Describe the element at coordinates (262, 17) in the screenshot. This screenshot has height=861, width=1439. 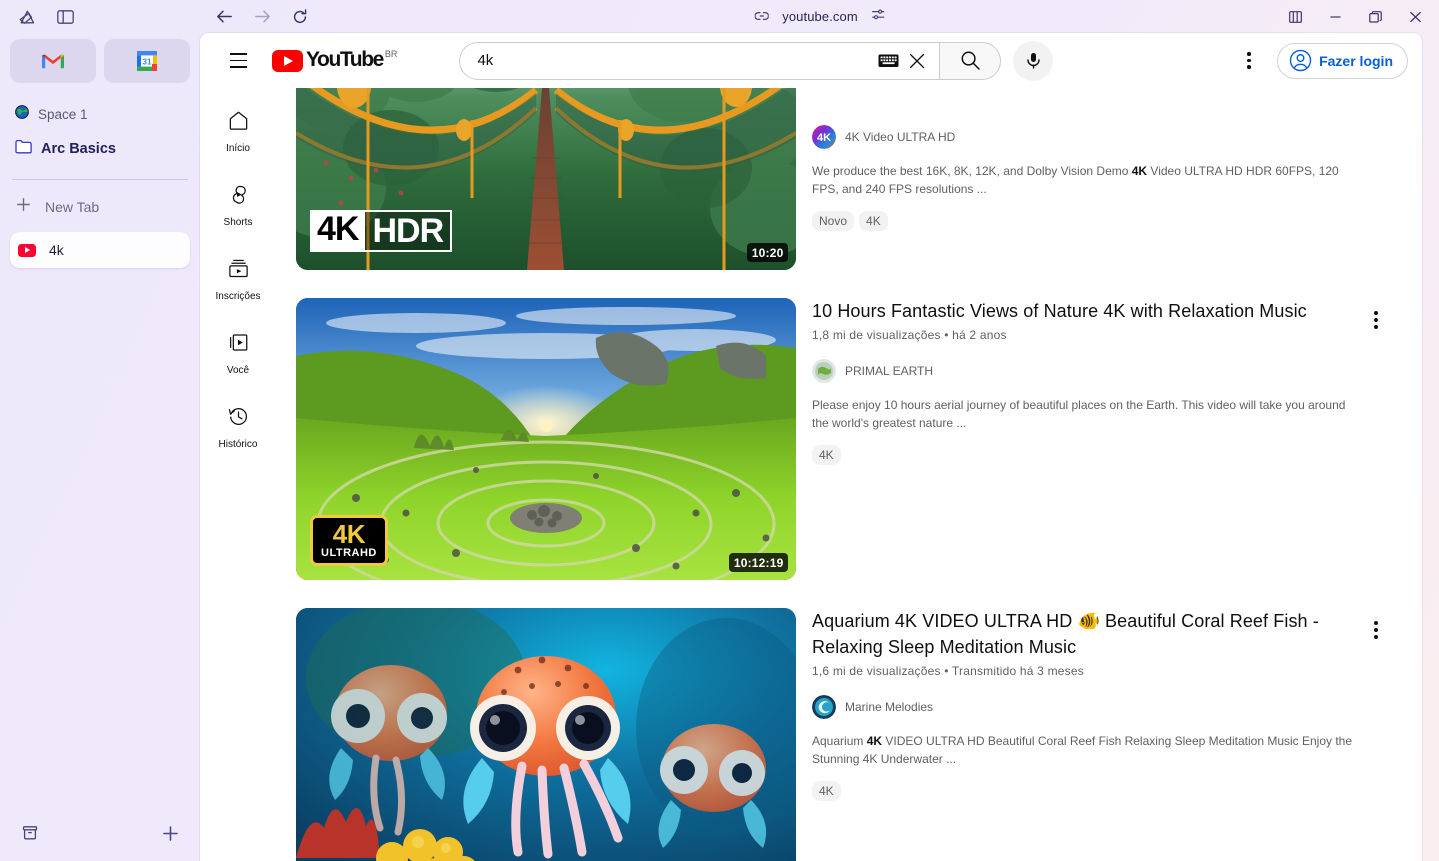
I see `forward-button` at that location.